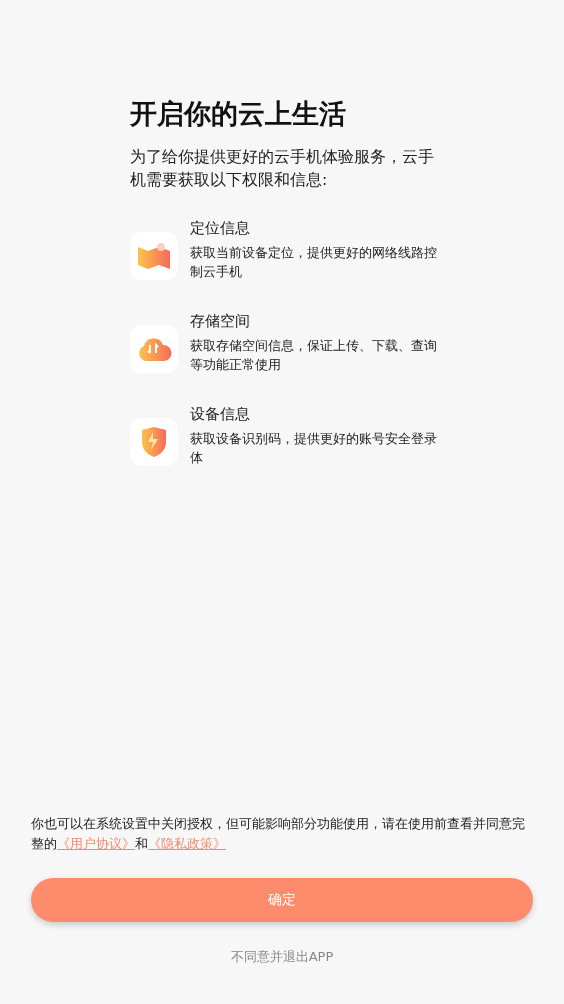  What do you see at coordinates (314, 355) in the screenshot?
I see `permission-description: 获取存储空间信息，保证上传、下载、查询等功能正常使用` at bounding box center [314, 355].